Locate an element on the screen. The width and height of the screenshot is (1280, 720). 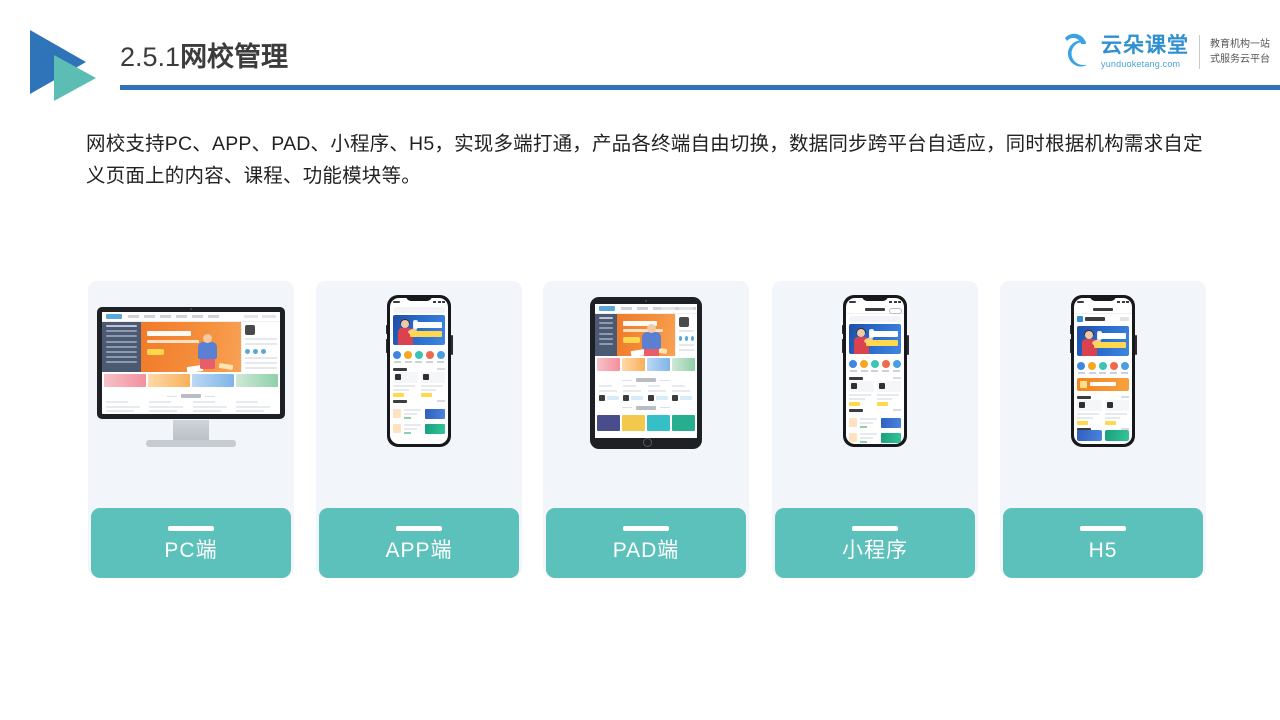
bottom-banner-right is located at coordinates (1116, 435).